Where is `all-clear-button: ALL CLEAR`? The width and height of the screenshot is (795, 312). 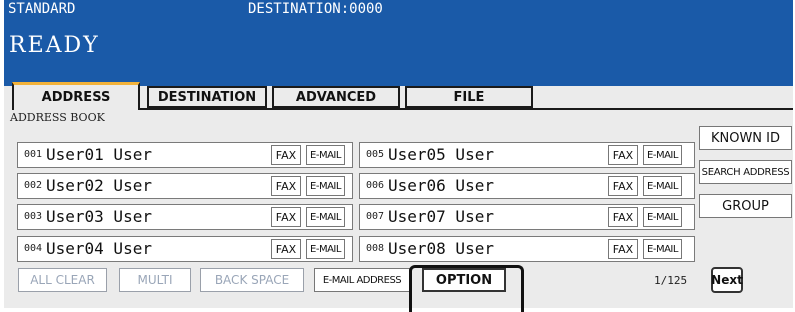
all-clear-button: ALL CLEAR is located at coordinates (62, 280).